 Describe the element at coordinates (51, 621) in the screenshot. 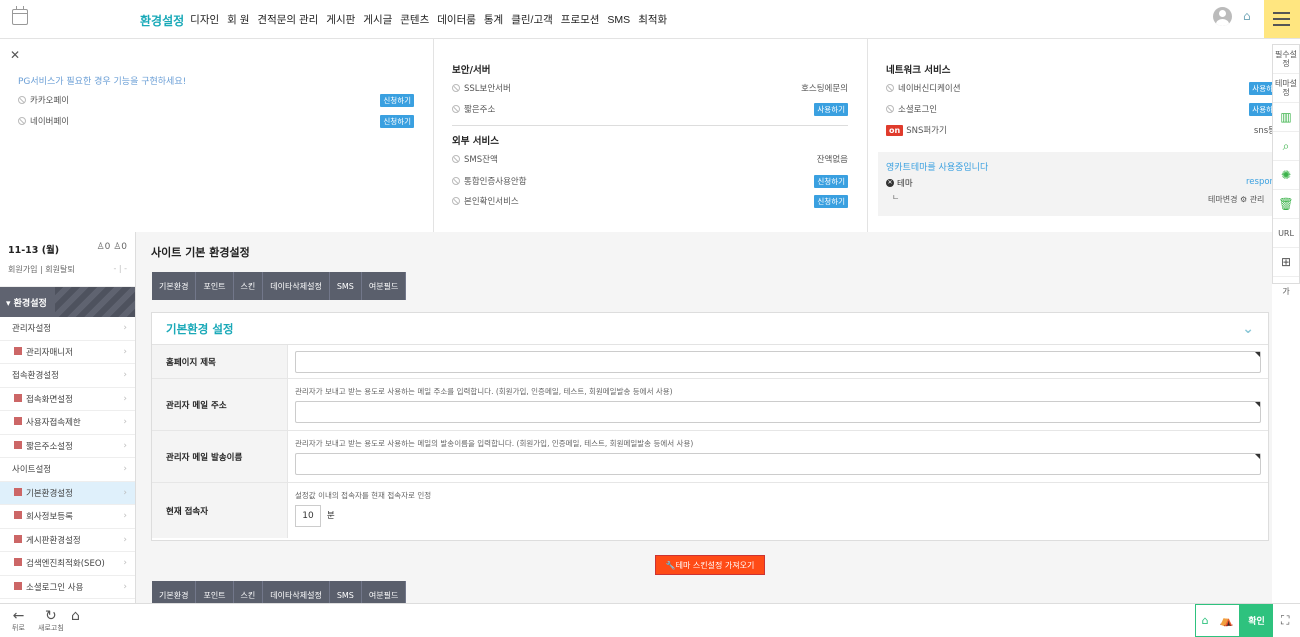

I see `refresh-button: ↻ 새로고침` at that location.